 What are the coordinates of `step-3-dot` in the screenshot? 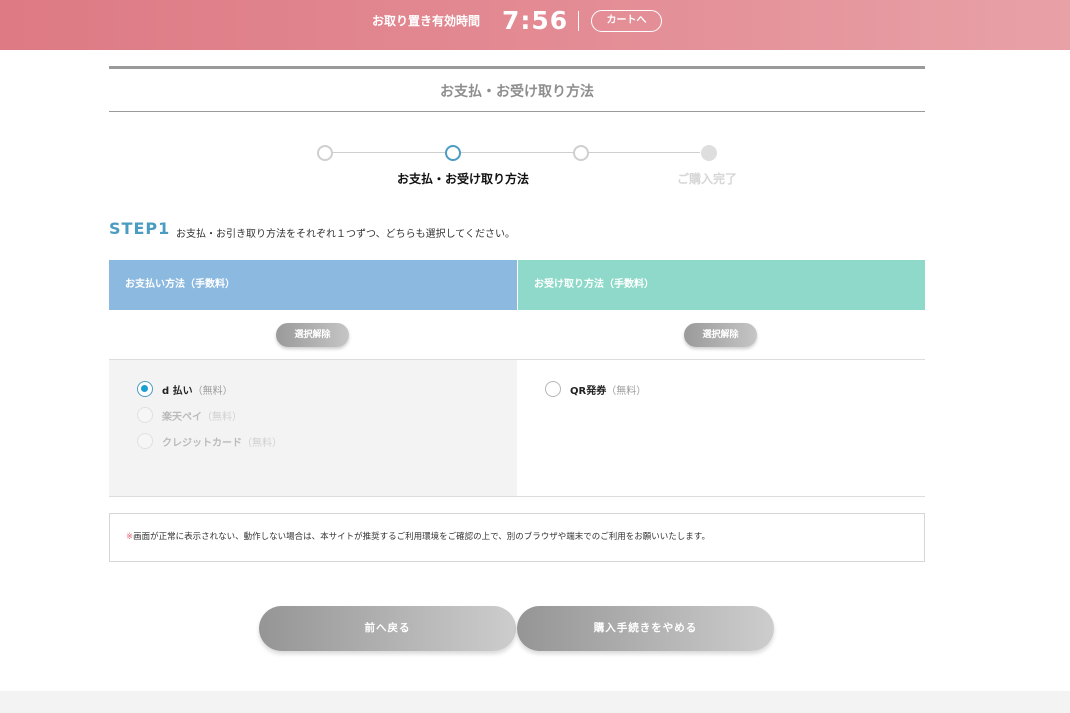 It's located at (581, 153).